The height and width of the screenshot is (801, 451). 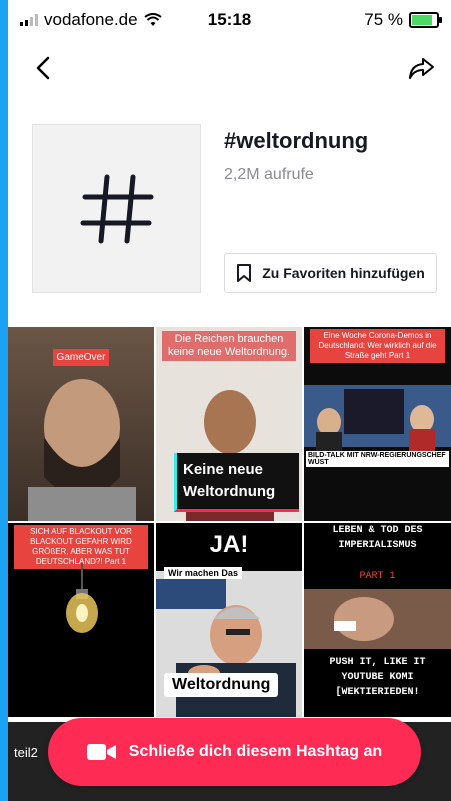 I want to click on thumbnail-subcaption: Keine neue Weltordnung, so click(x=236, y=482).